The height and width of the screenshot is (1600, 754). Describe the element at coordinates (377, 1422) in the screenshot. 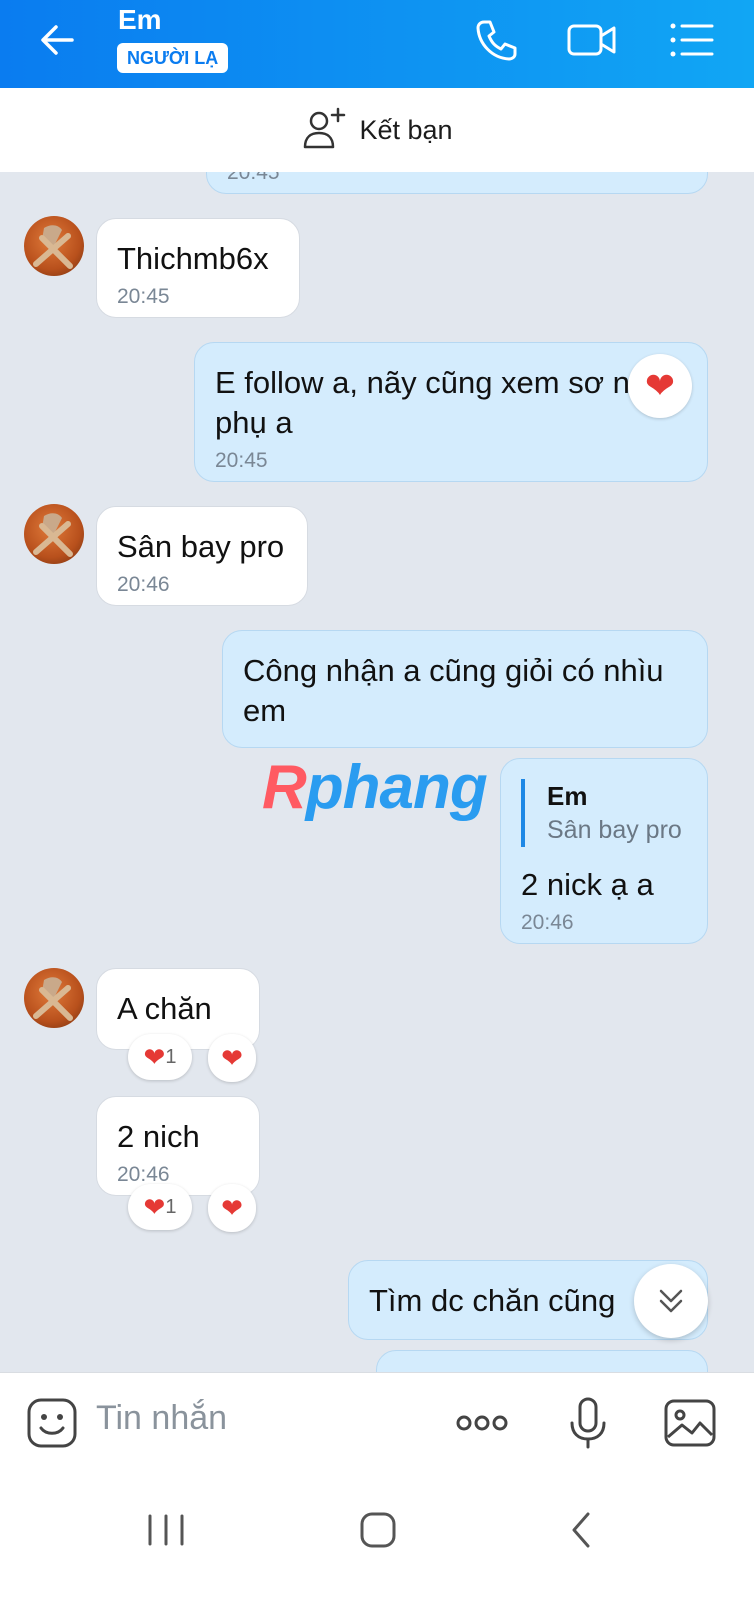

I see `message-input-bar: Tin nhắn` at that location.